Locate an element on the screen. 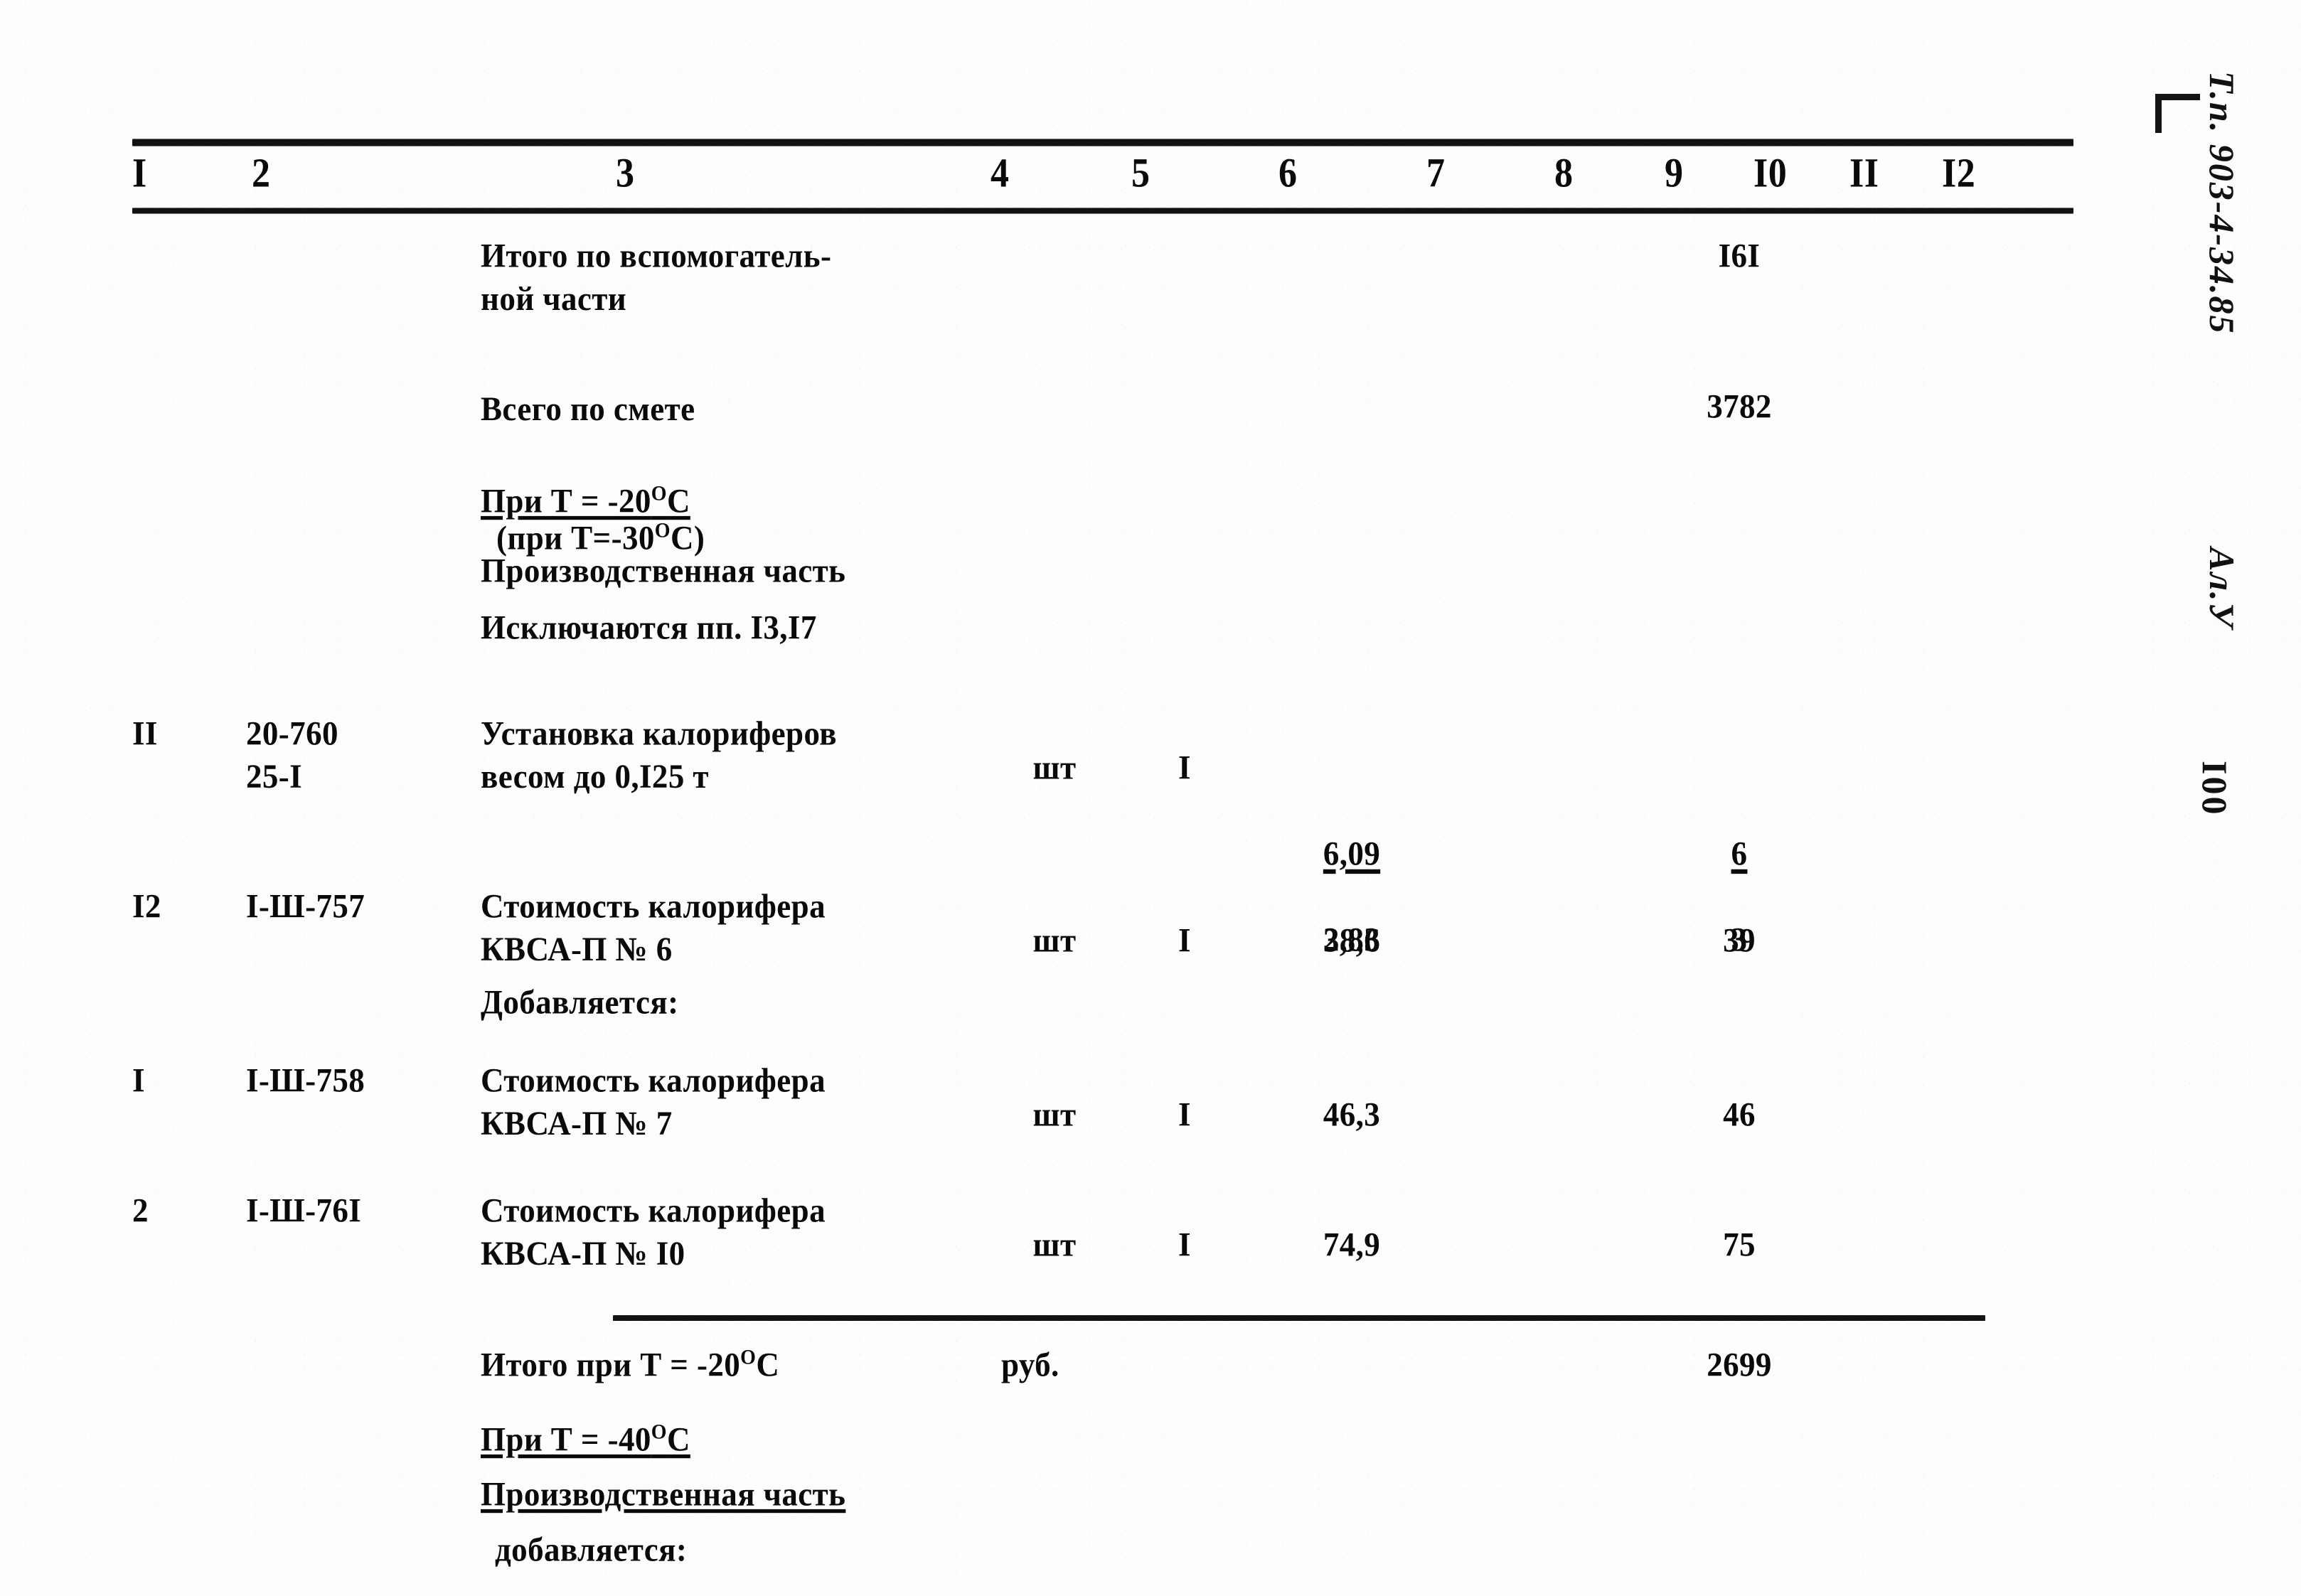 The height and width of the screenshot is (1596, 2301). row-description: Стоимость калорифера КВСА-П № I0 is located at coordinates (654, 1232).